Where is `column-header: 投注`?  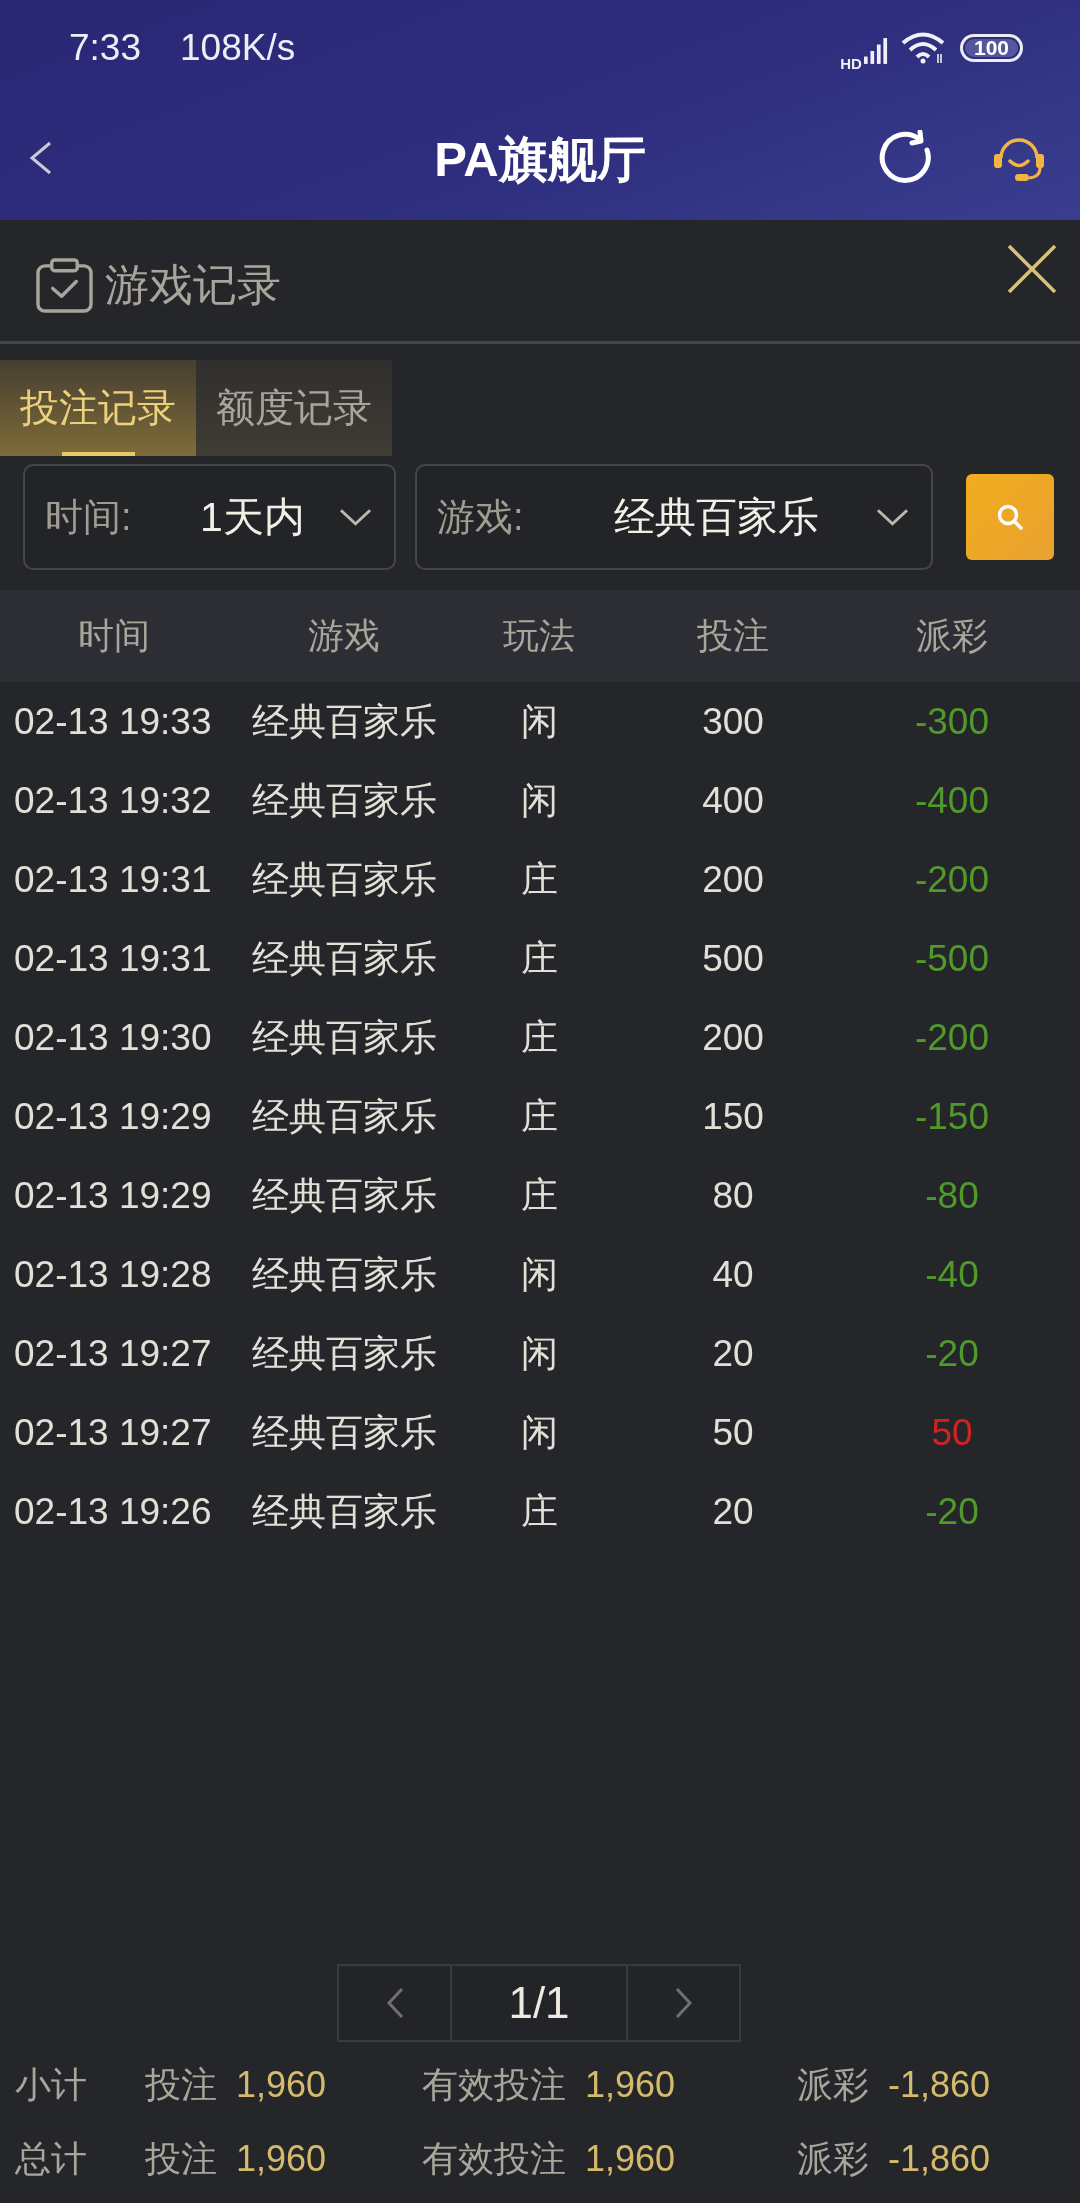
column-header: 投注 is located at coordinates (733, 635).